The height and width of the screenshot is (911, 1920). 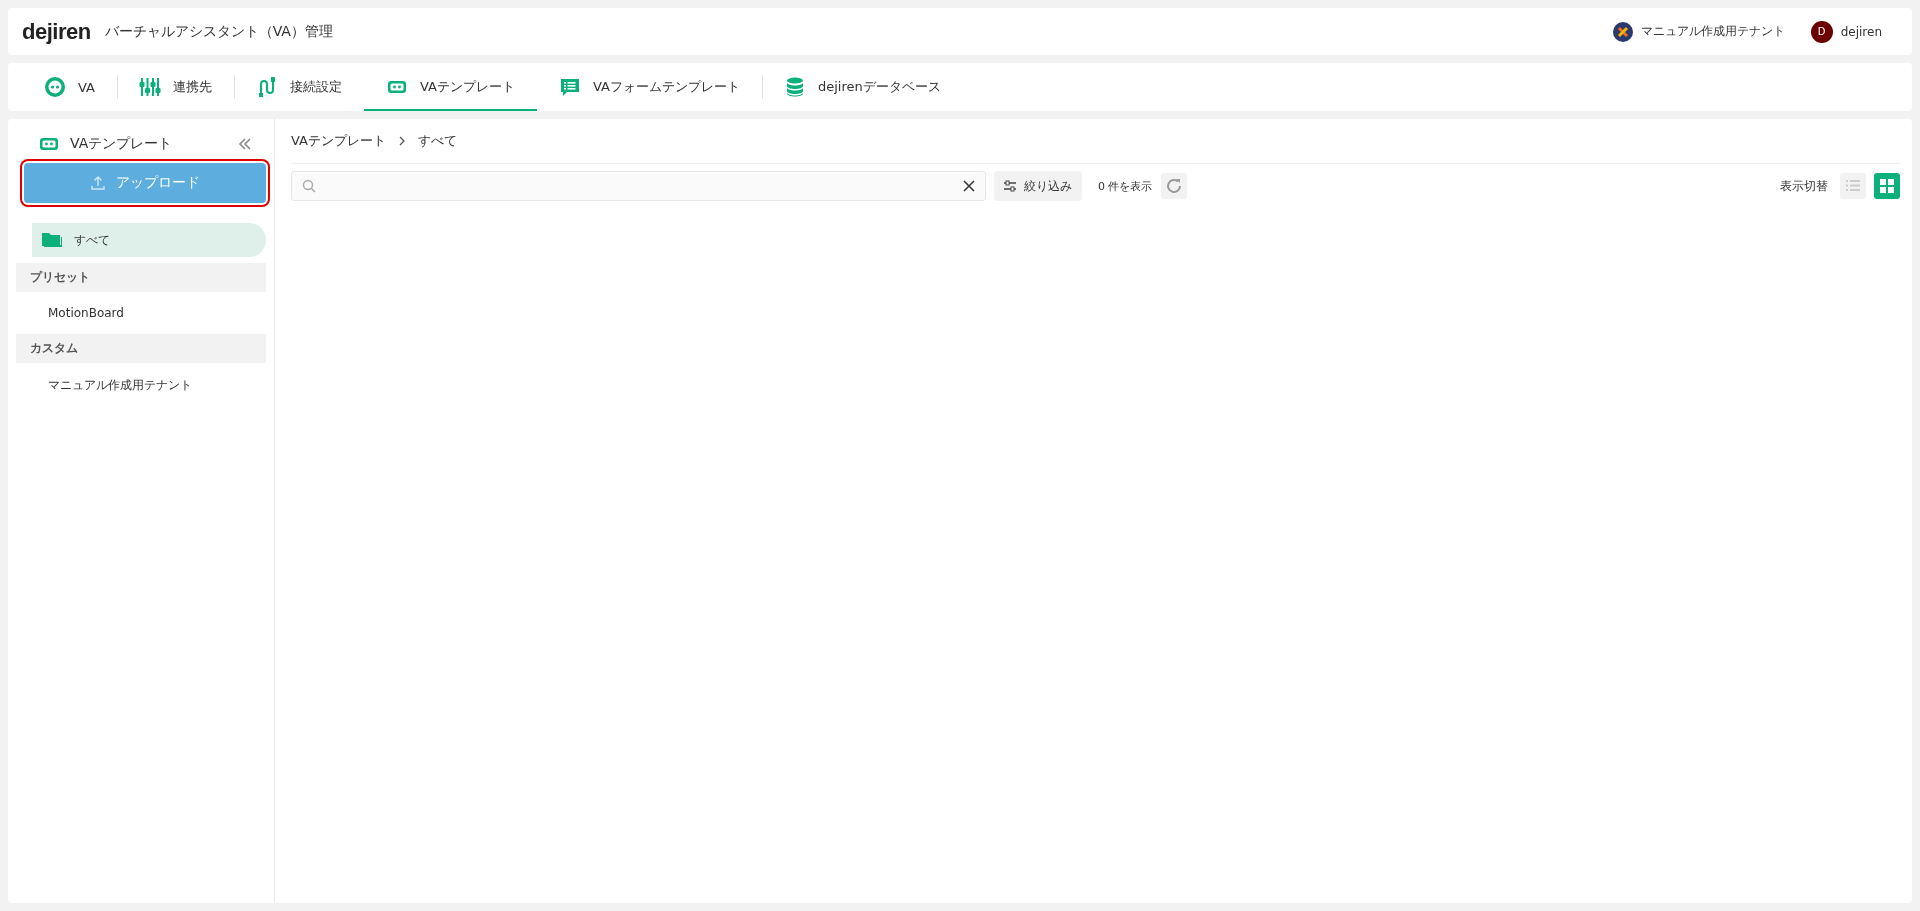 What do you see at coordinates (298, 87) in the screenshot?
I see `nav-tab: 接続設定` at bounding box center [298, 87].